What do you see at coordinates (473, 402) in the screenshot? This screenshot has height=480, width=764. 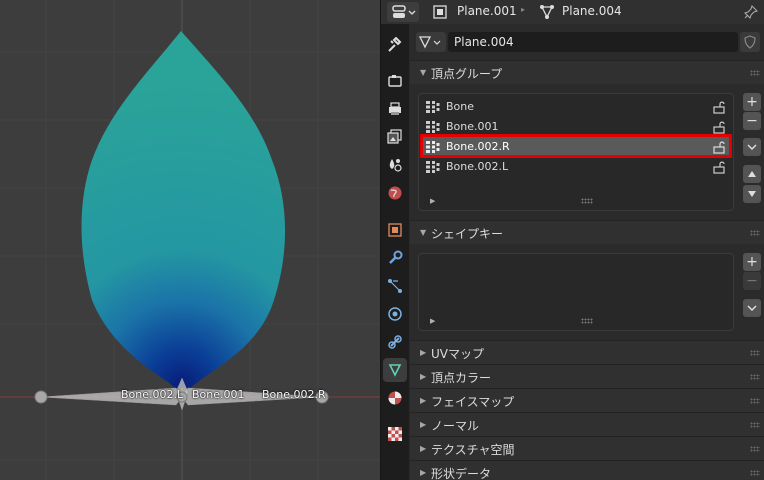 I see `panel-title-face-maps: フェイスマップ` at bounding box center [473, 402].